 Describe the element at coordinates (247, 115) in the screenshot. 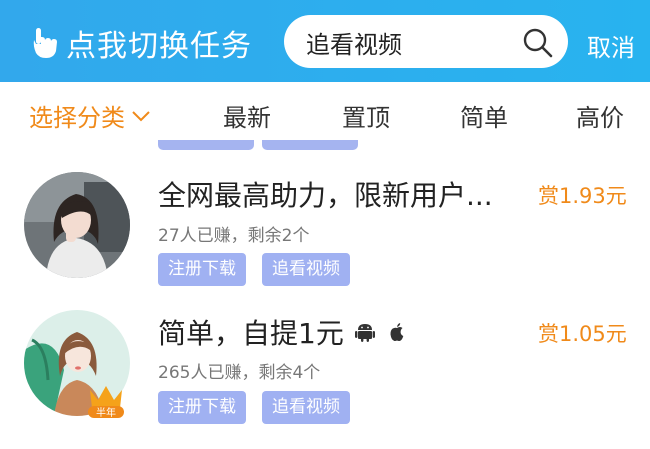

I see `tab-newest: 最新` at that location.